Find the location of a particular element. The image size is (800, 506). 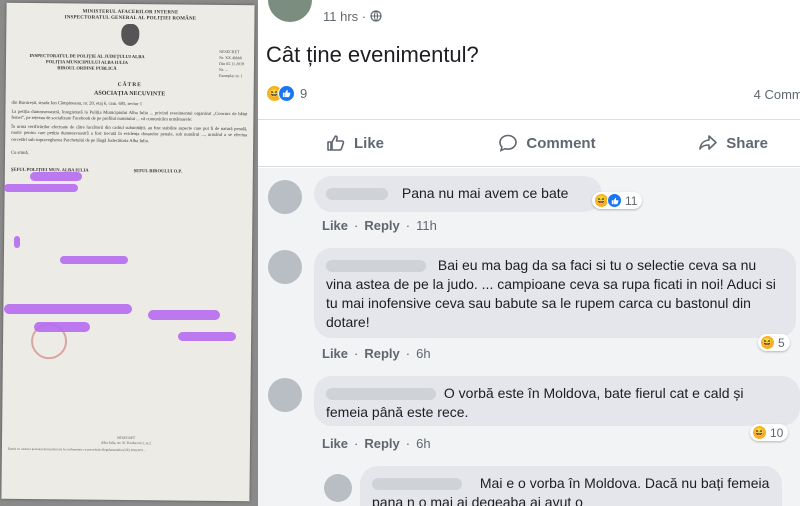

like-icon is located at coordinates (336, 143).